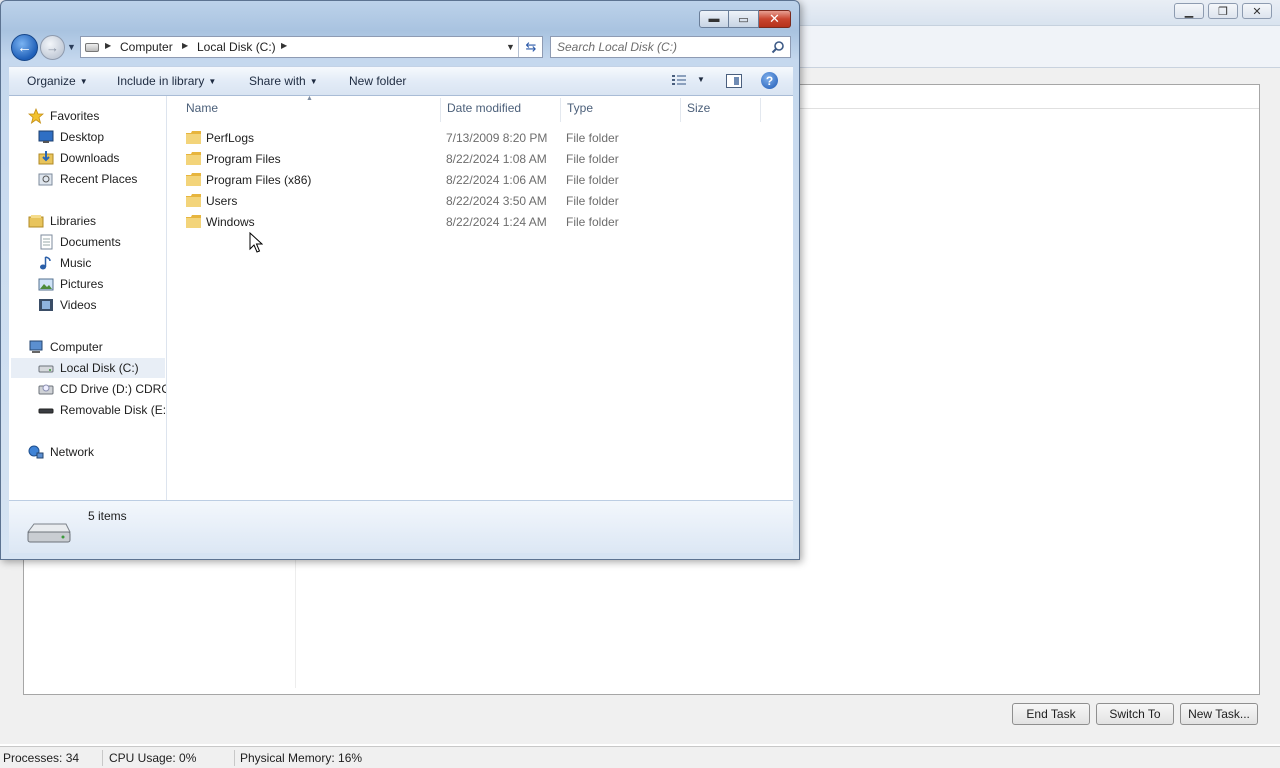  I want to click on address-bar: ▶ Computer ▶ Local Disk (C:) ▶ ▼ ⇆, so click(311, 47).